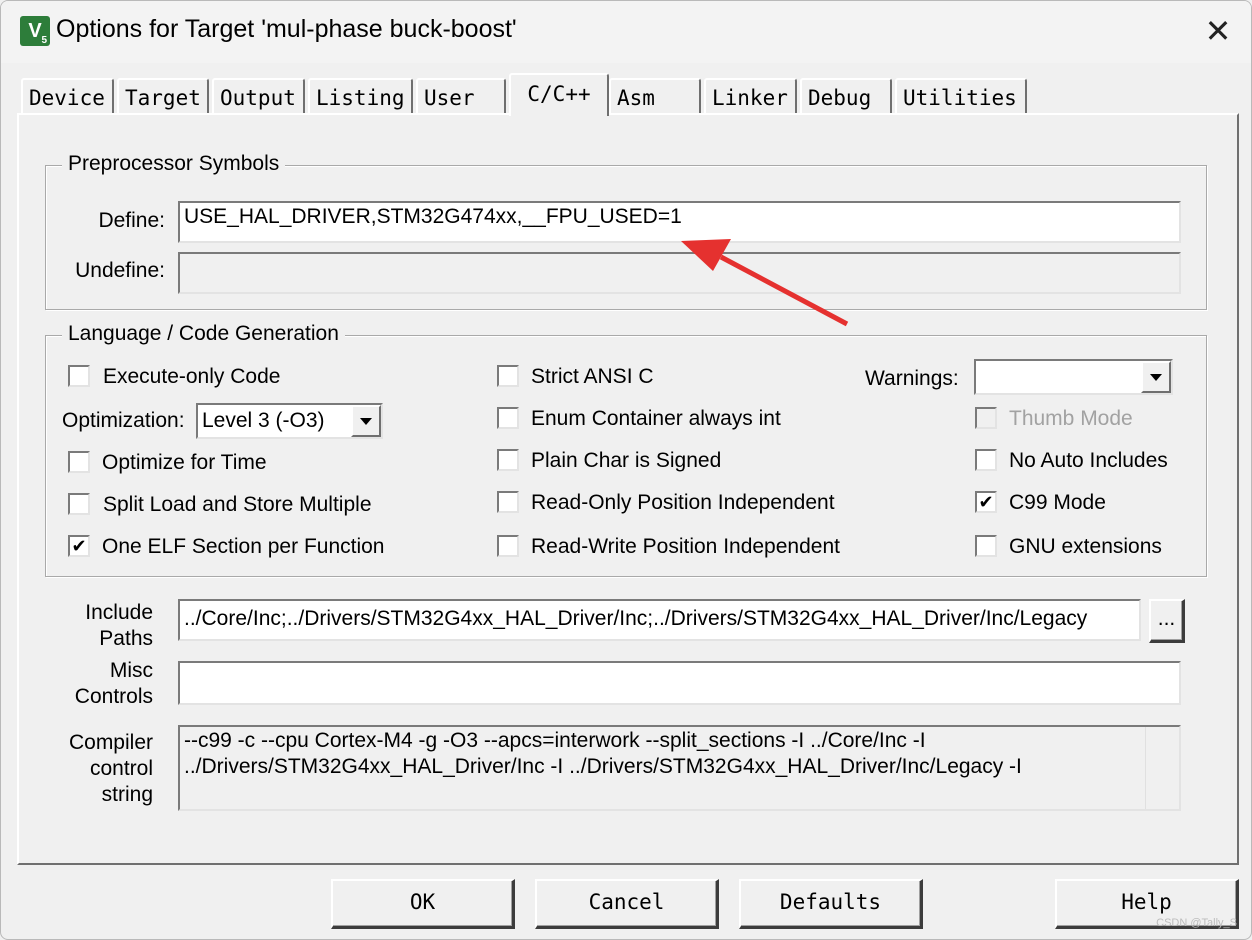  Describe the element at coordinates (243, 546) in the screenshot. I see `one-elf-label: One ELF Section per Function` at that location.